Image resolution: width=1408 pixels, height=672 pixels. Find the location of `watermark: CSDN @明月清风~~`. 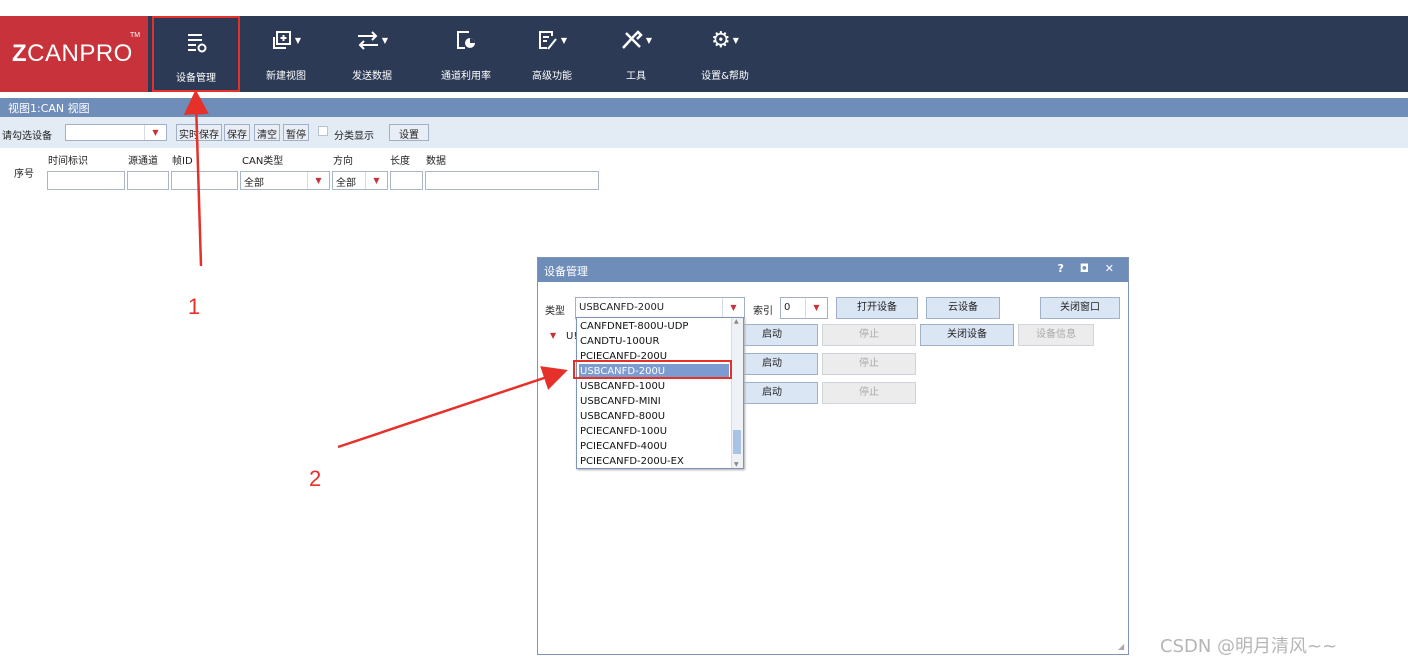

watermark: CSDN @明月清风~~ is located at coordinates (1249, 646).